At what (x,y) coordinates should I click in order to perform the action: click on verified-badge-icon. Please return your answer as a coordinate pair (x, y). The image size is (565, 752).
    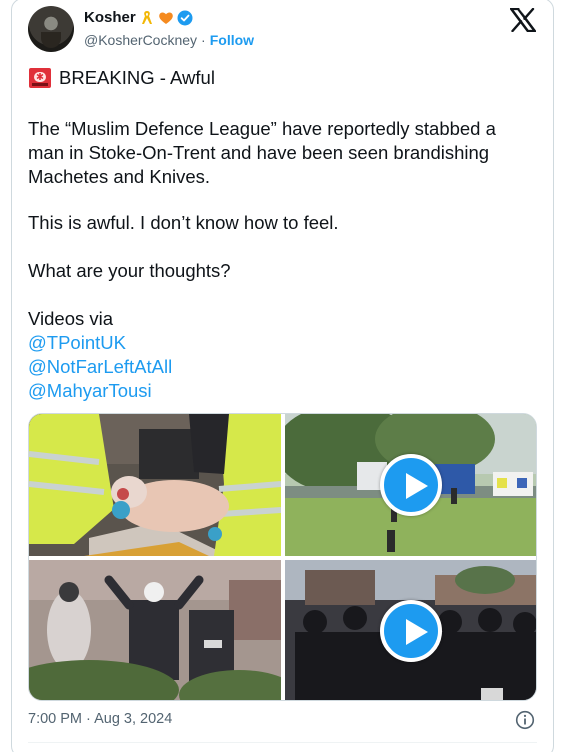
    Looking at the image, I should click on (185, 18).